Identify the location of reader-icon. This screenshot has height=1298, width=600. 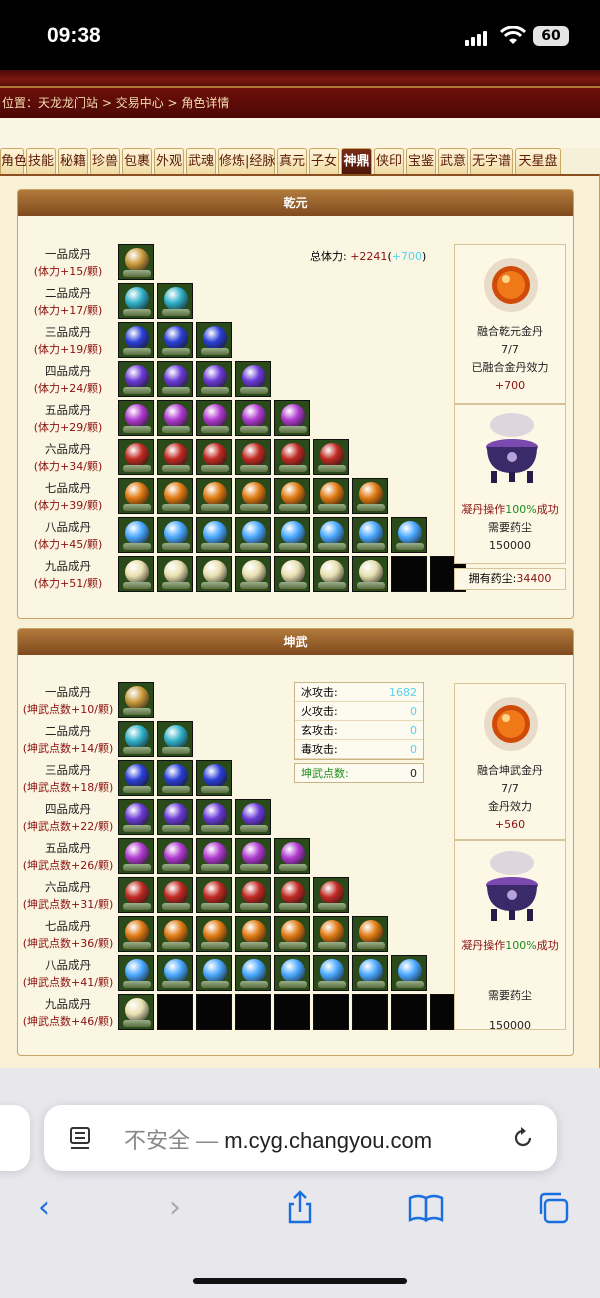
(81, 1138).